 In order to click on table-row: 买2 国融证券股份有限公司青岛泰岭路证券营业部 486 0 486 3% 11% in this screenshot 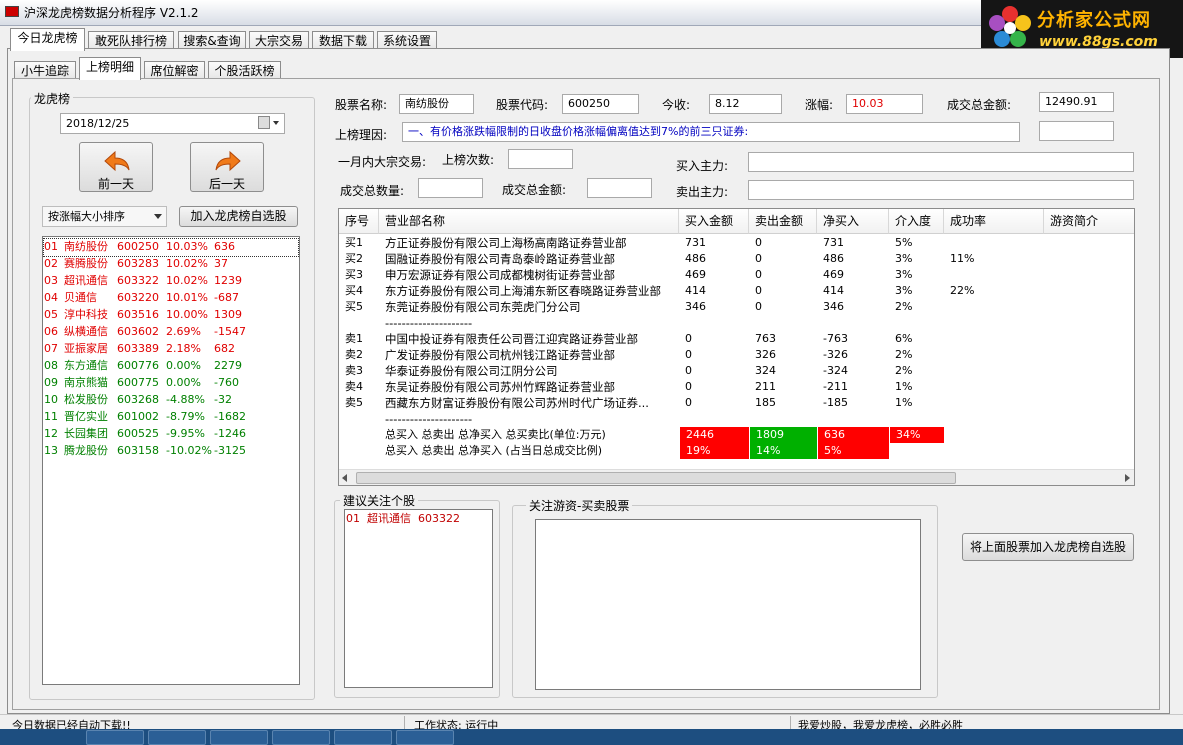, I will do `click(736, 259)`.